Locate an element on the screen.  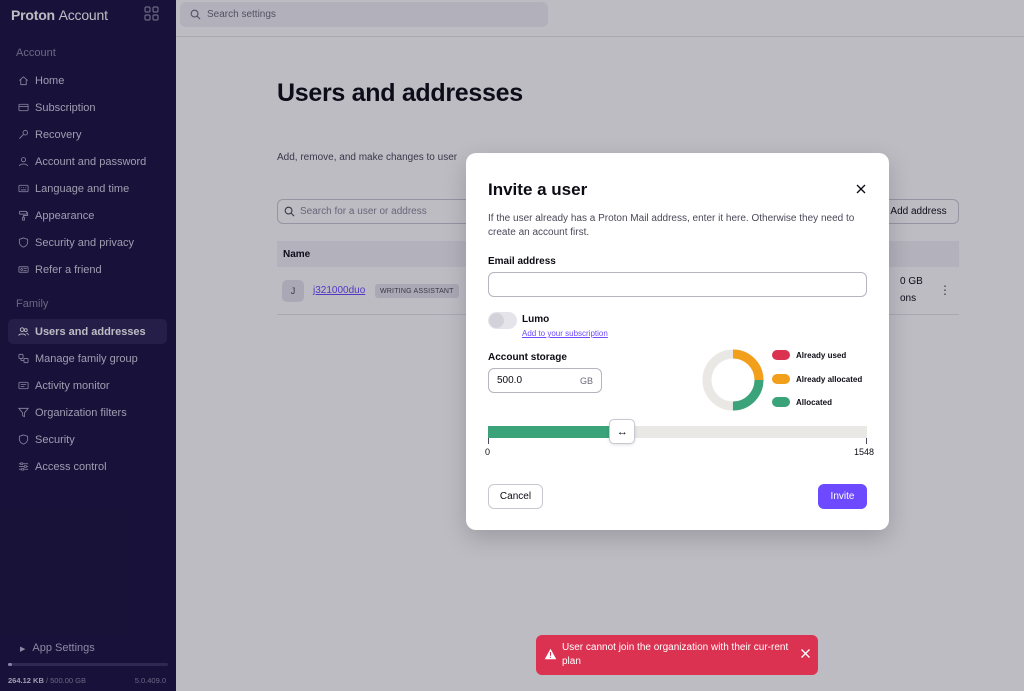
legend-label: Allocated is located at coordinates (814, 402).